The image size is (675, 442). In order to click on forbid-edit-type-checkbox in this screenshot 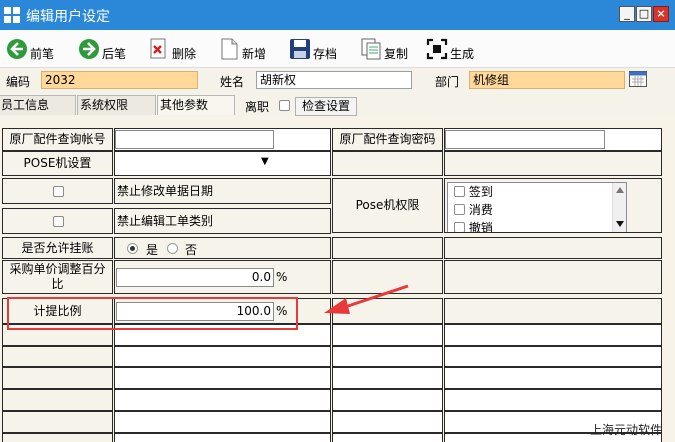, I will do `click(58, 221)`.